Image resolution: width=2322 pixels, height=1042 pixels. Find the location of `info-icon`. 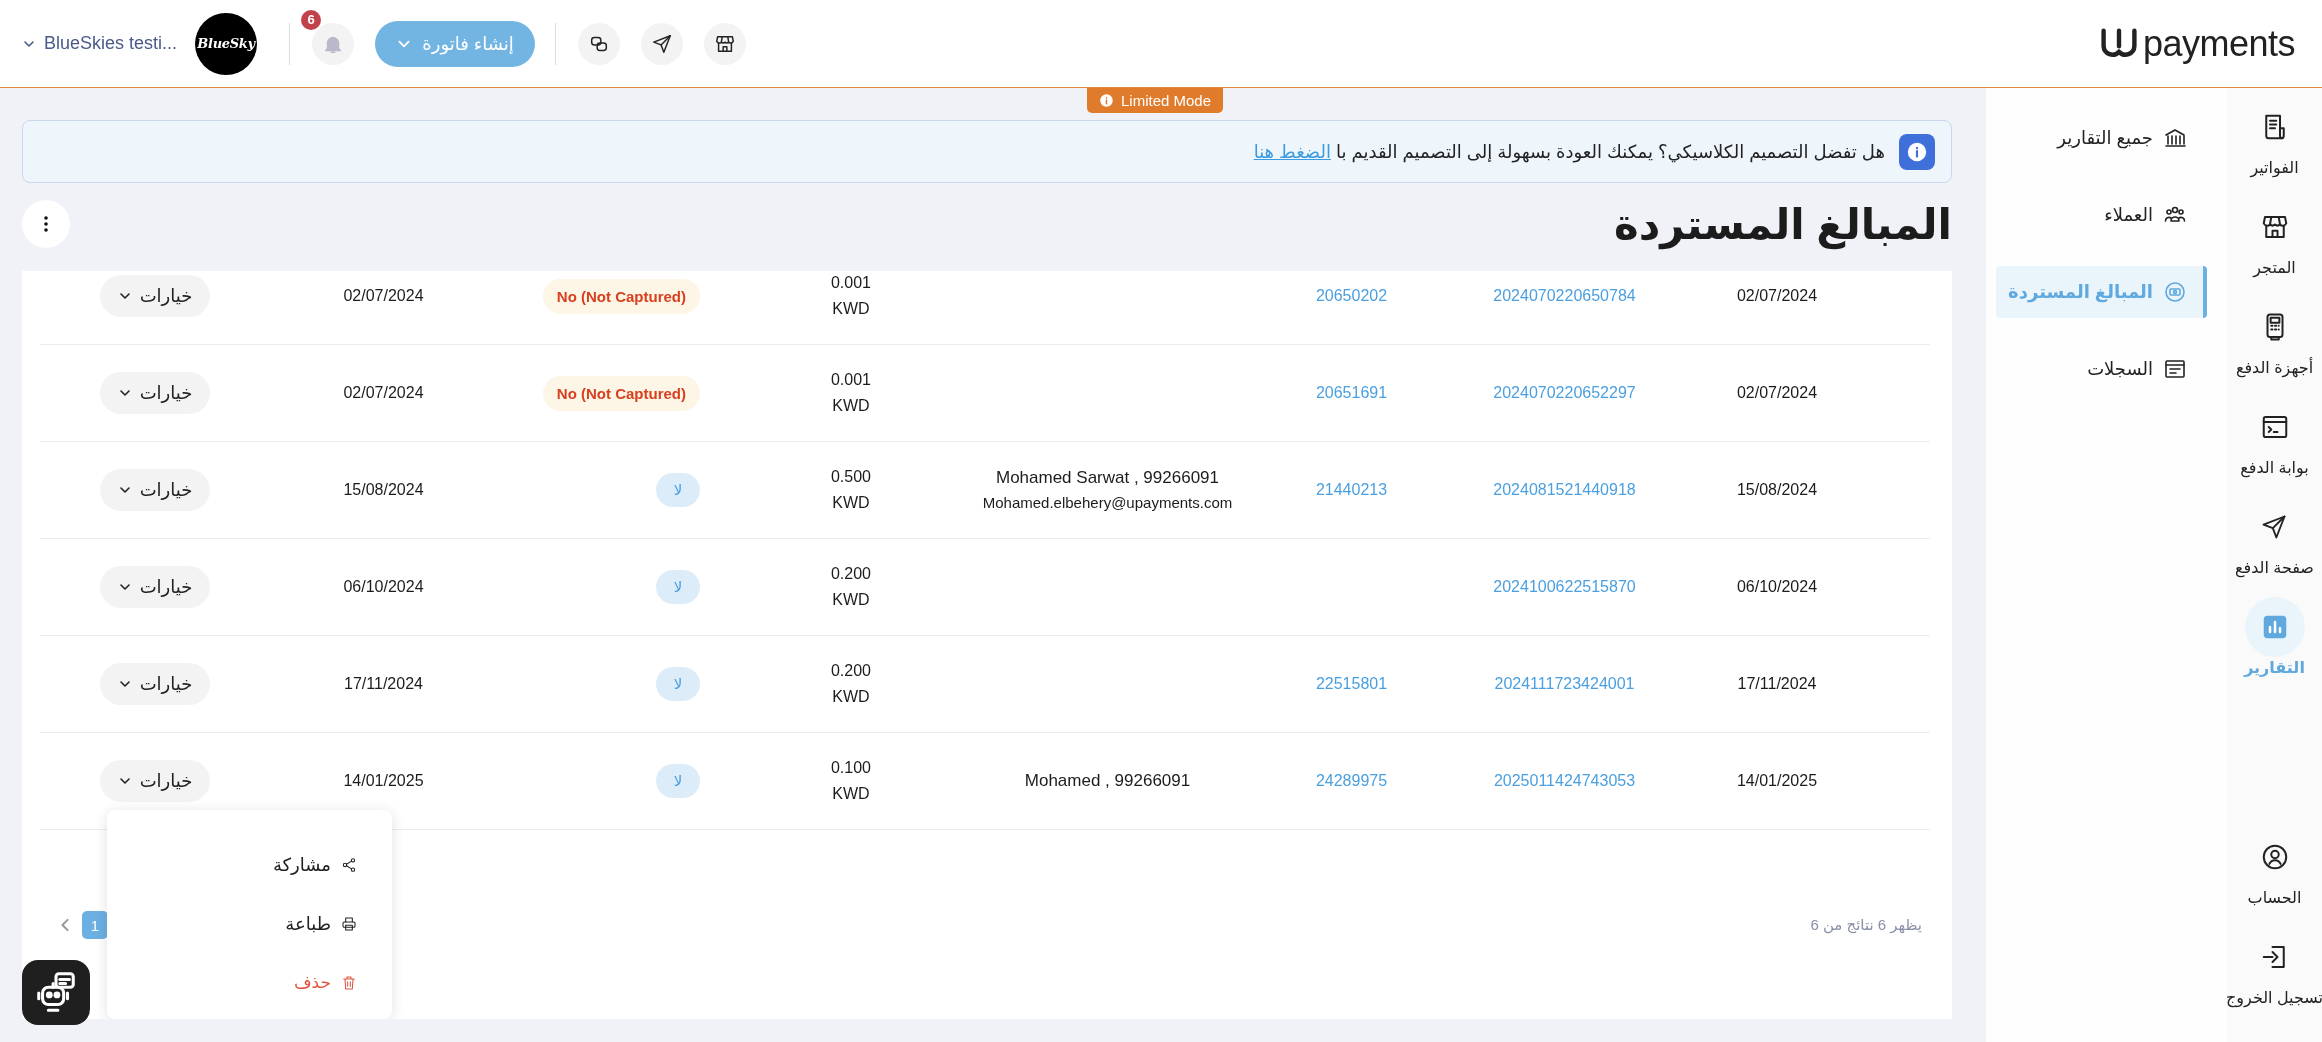

info-icon is located at coordinates (1106, 100).